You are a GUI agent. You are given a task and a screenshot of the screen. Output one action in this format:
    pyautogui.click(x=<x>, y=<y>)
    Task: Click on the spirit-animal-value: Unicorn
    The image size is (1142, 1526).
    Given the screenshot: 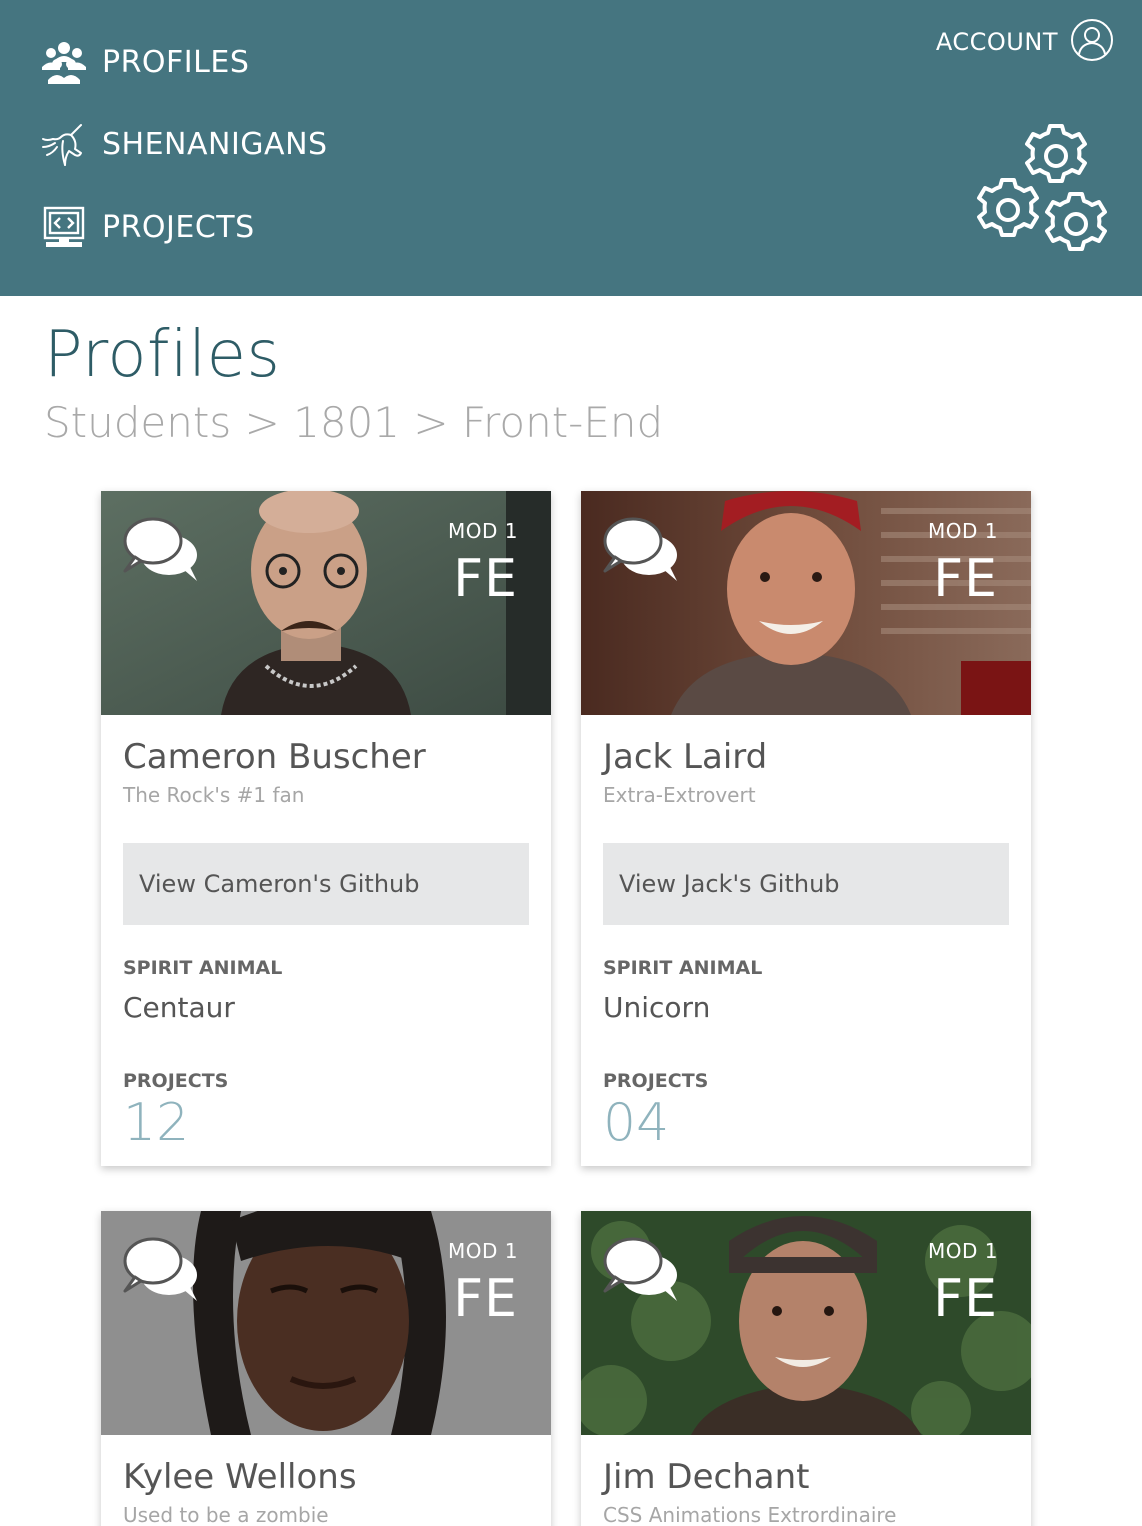 What is the action you would take?
    pyautogui.click(x=657, y=1007)
    